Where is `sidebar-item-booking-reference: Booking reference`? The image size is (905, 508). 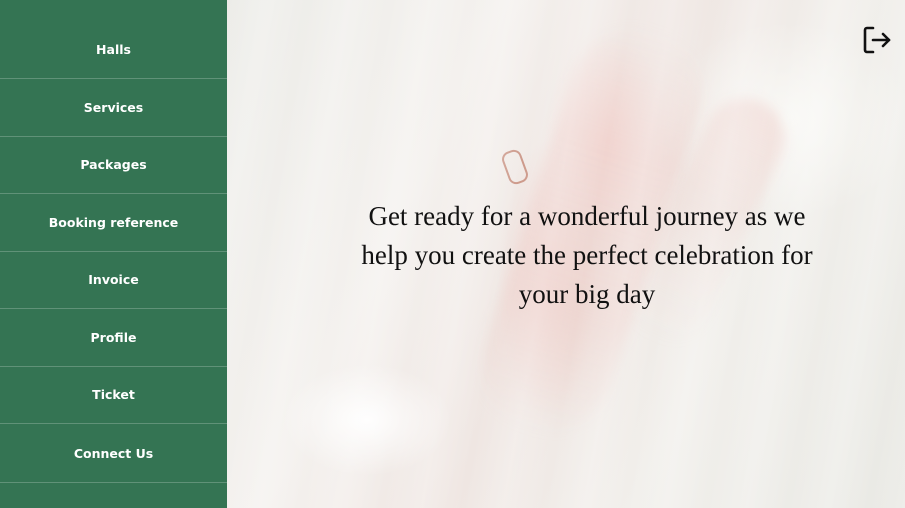
sidebar-item-booking-reference: Booking reference is located at coordinates (113, 223).